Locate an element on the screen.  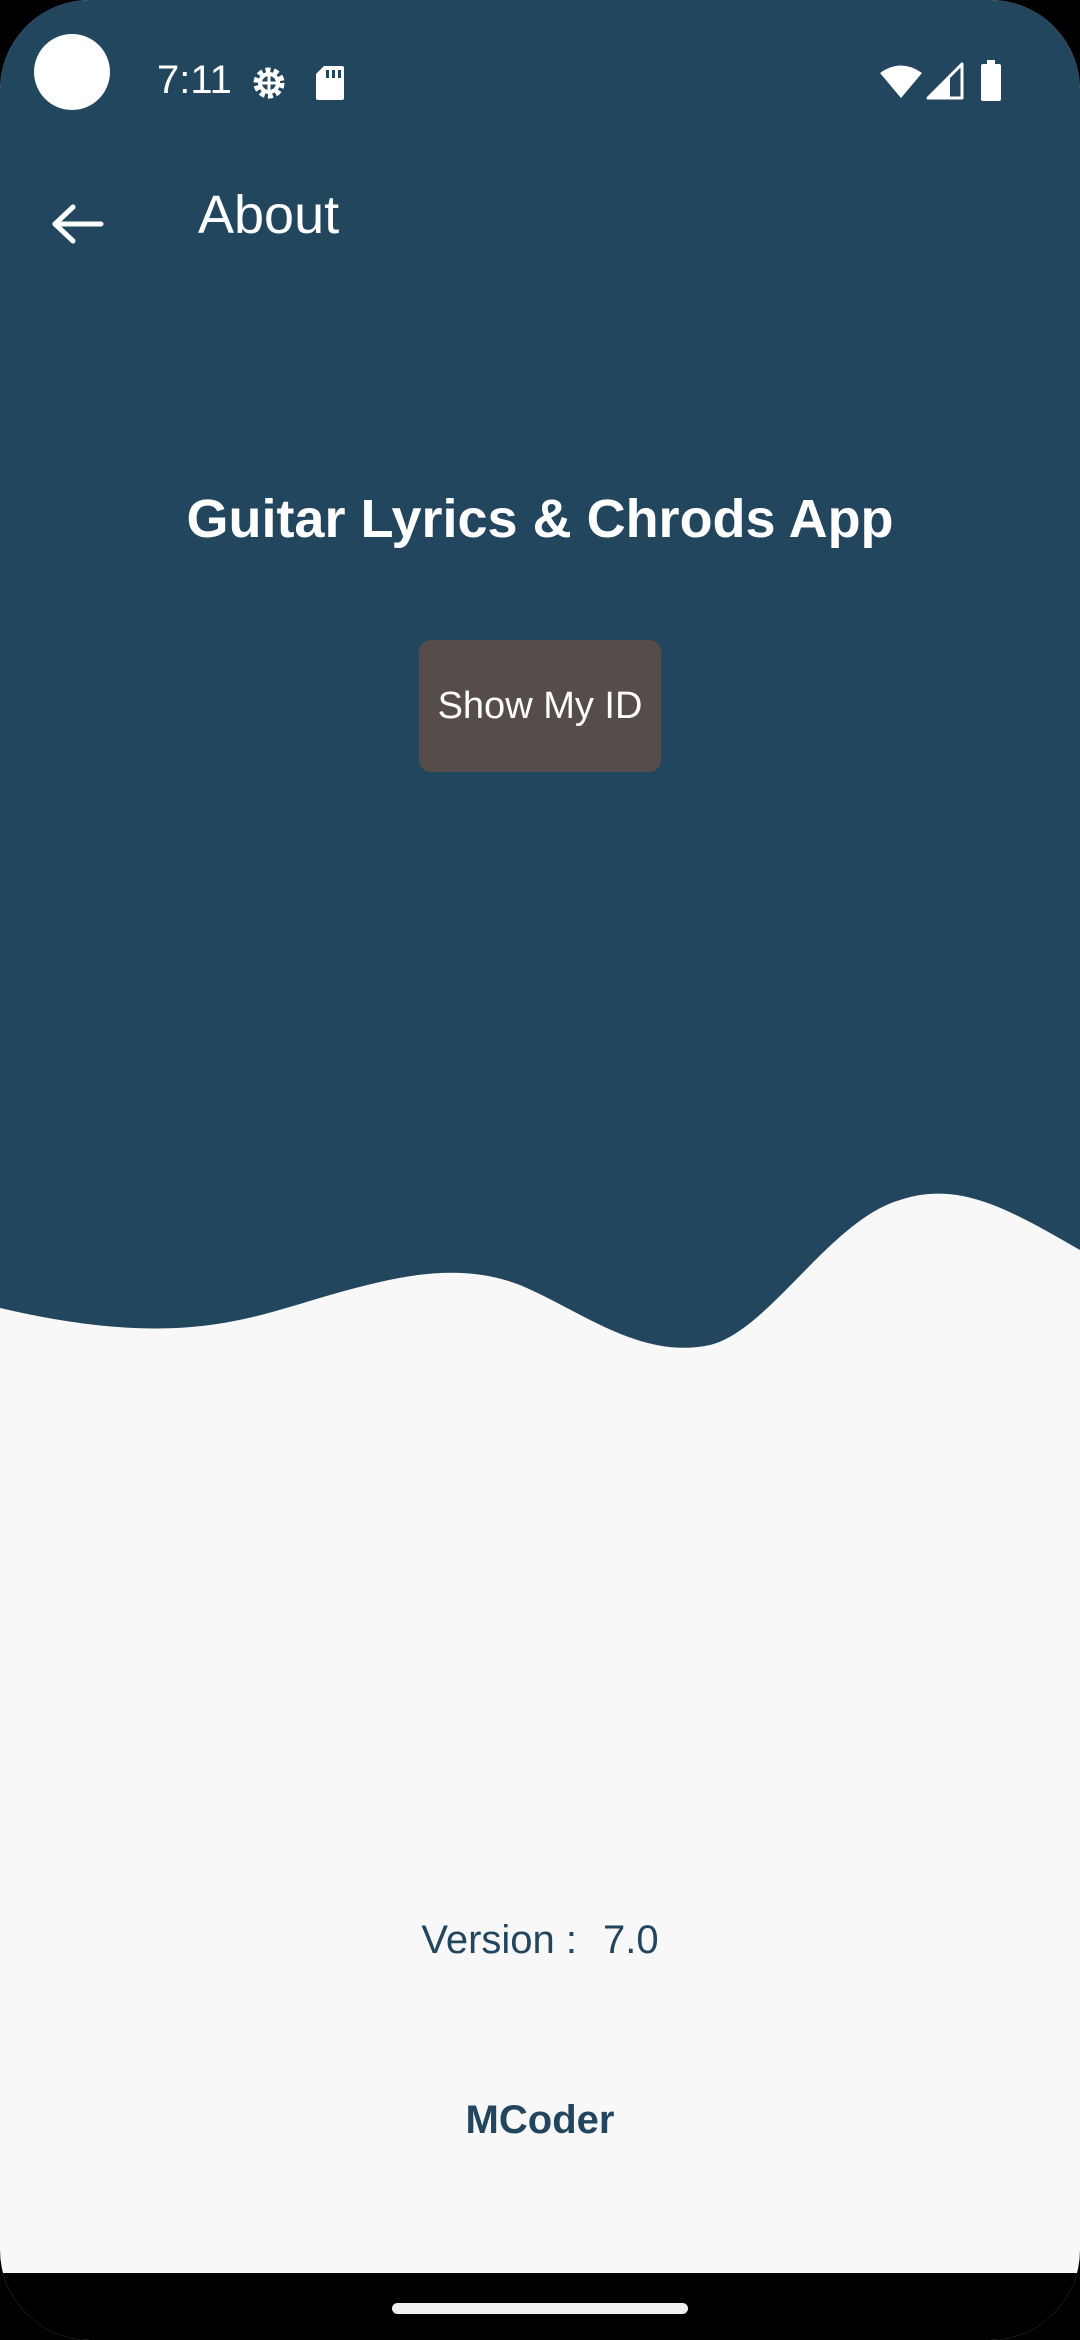
developer-name: MCoder is located at coordinates (540, 2120).